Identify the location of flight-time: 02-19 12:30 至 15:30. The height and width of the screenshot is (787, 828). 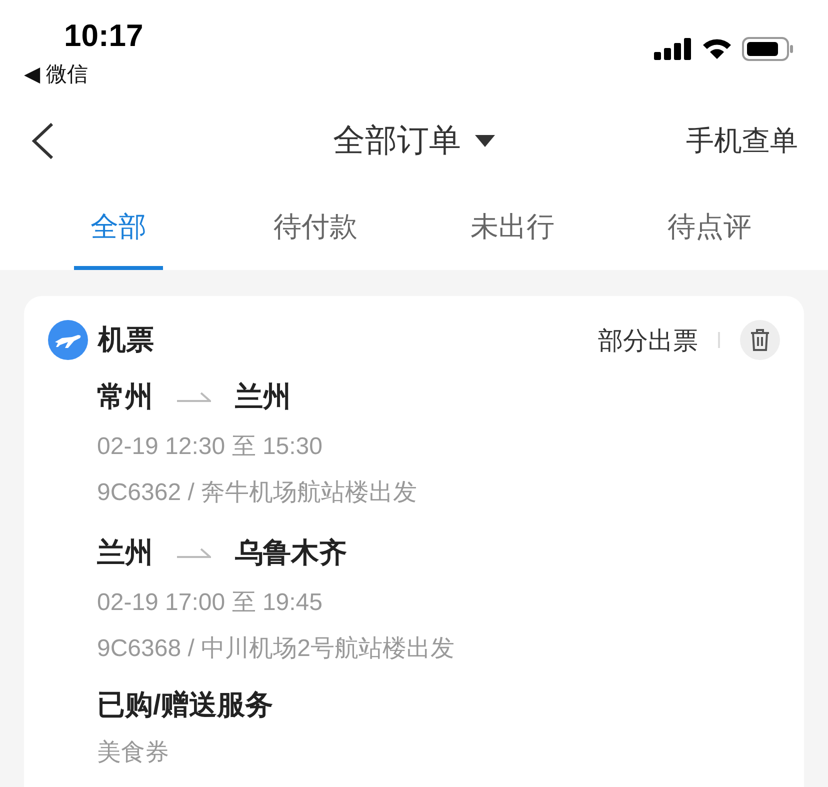
(210, 447).